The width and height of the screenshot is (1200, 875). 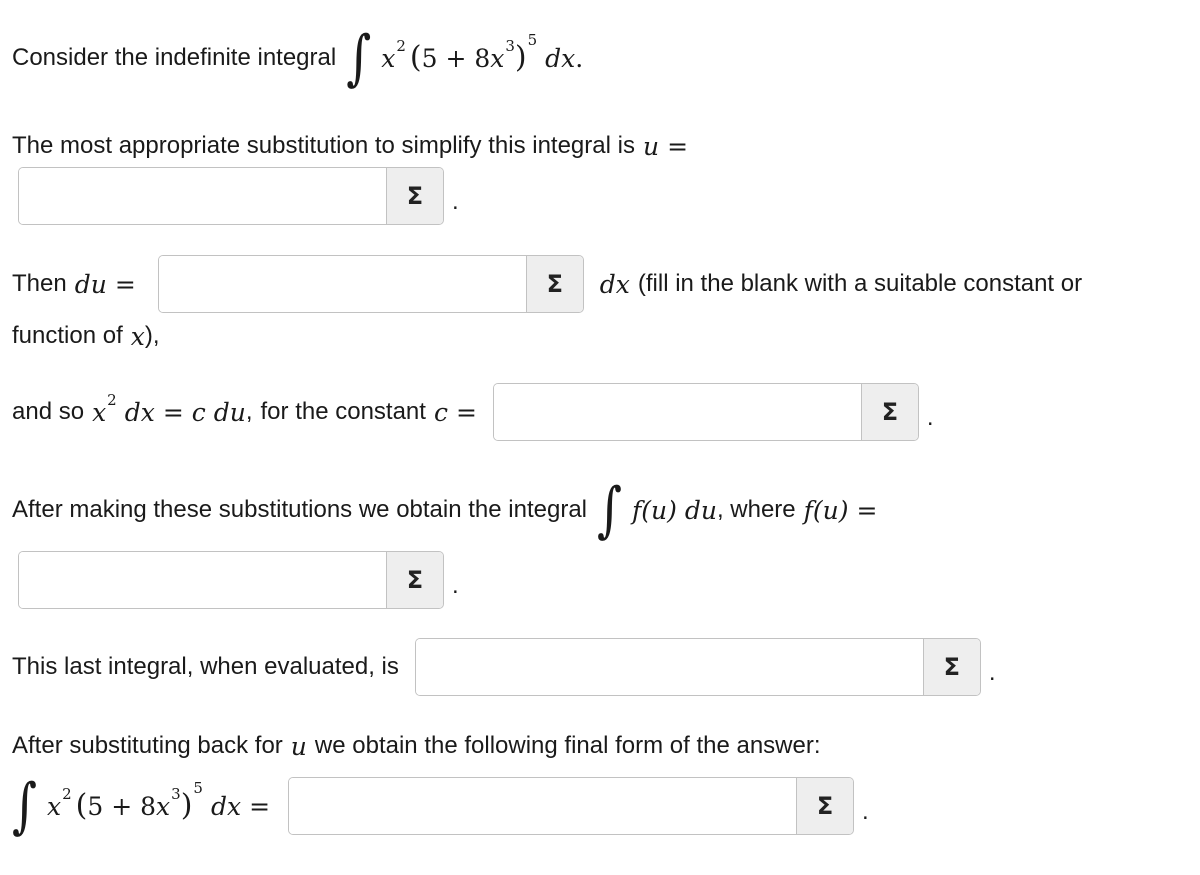 I want to click on where-text: , where, so click(x=756, y=509).